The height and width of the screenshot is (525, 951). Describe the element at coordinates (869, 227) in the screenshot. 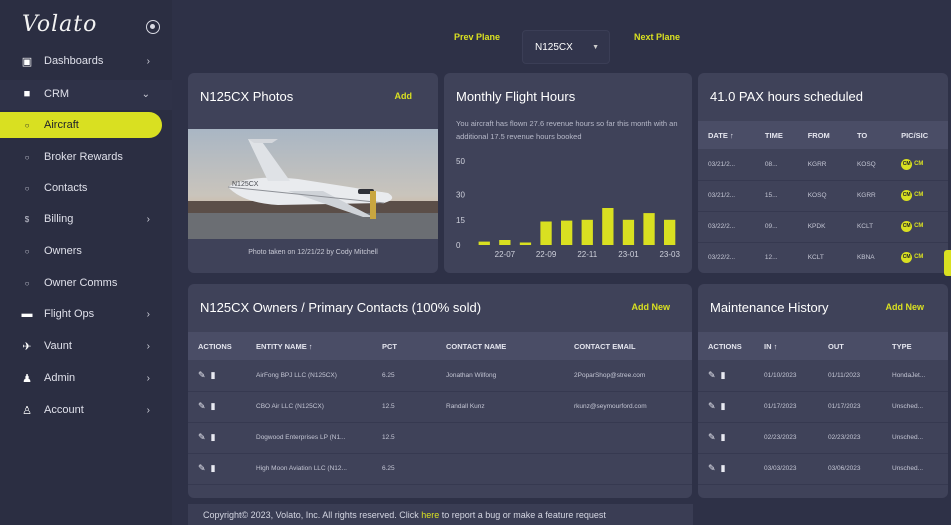

I see `cell-to: KCLT` at that location.